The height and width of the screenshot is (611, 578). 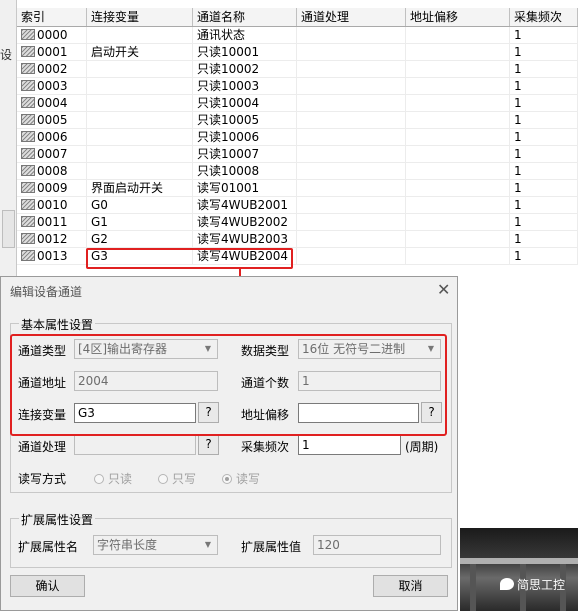 What do you see at coordinates (297, 171) in the screenshot?
I see `table-row: 0008 只读10008 1` at bounding box center [297, 171].